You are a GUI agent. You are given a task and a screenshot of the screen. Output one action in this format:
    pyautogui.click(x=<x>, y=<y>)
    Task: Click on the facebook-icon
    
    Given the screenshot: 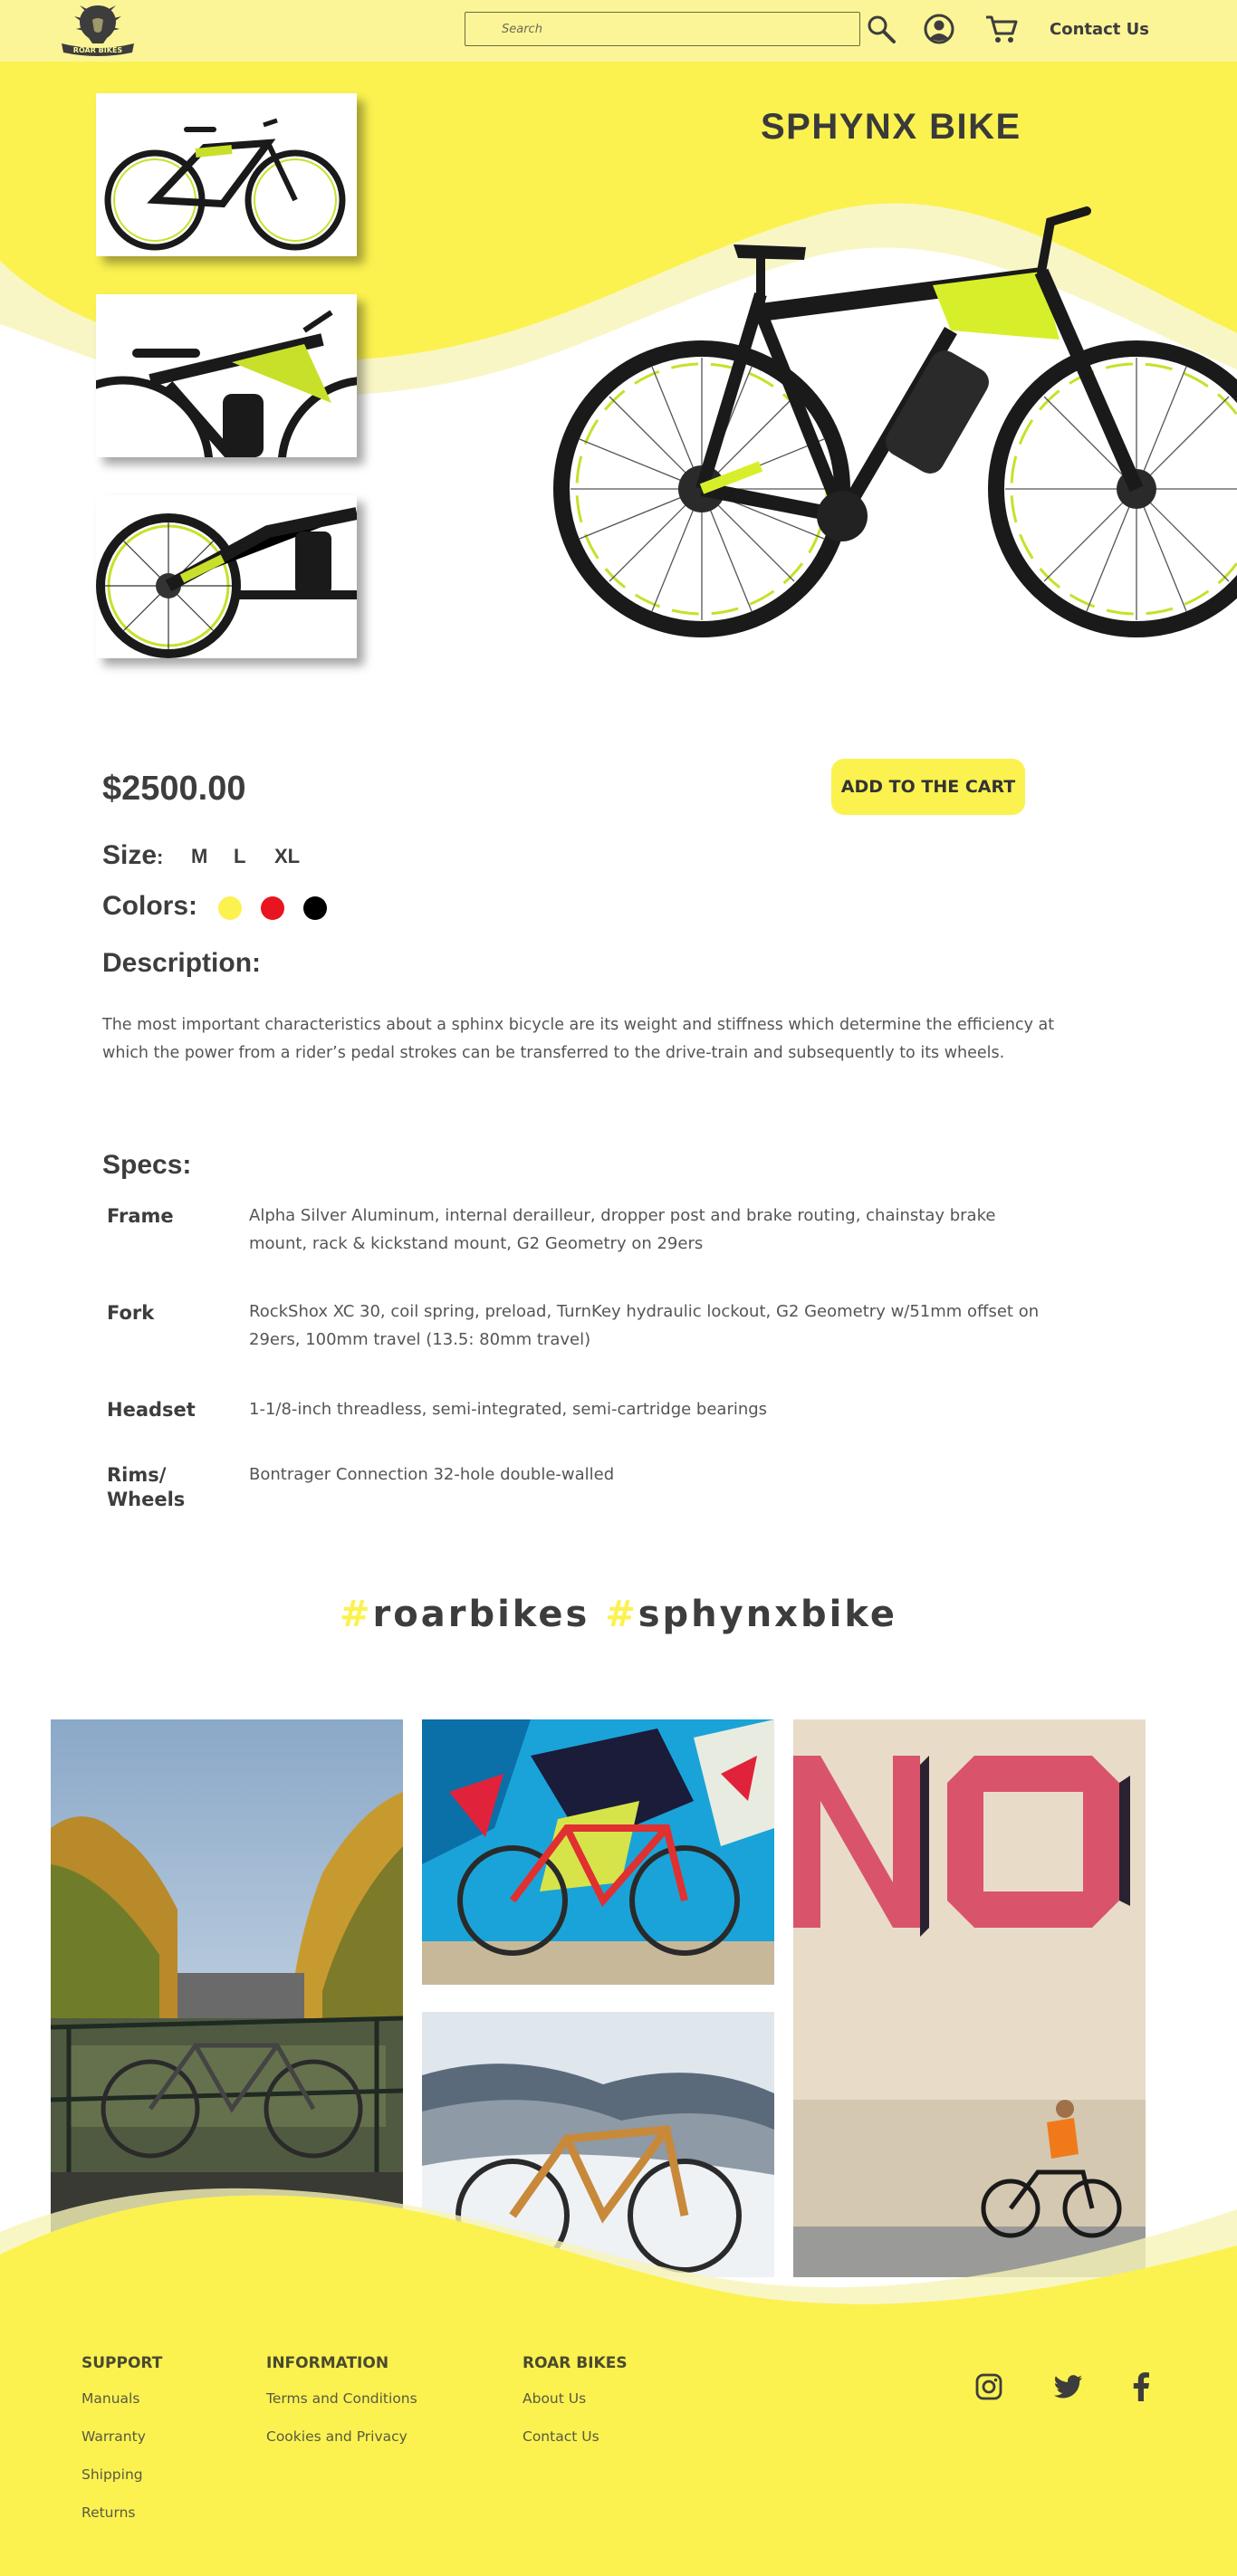 What is the action you would take?
    pyautogui.click(x=1141, y=2386)
    